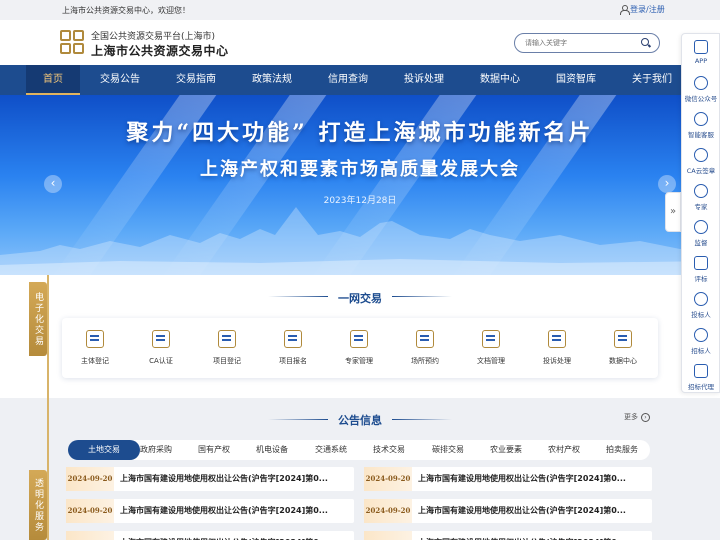  Describe the element at coordinates (701, 126) in the screenshot. I see `sidebar-item-customer-service: 智能客服` at that location.